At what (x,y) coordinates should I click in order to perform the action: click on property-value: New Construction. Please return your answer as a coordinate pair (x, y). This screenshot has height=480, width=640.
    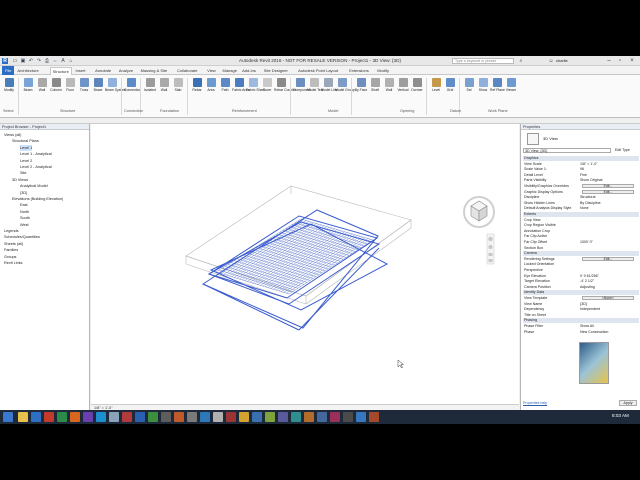
    Looking at the image, I should click on (594, 332).